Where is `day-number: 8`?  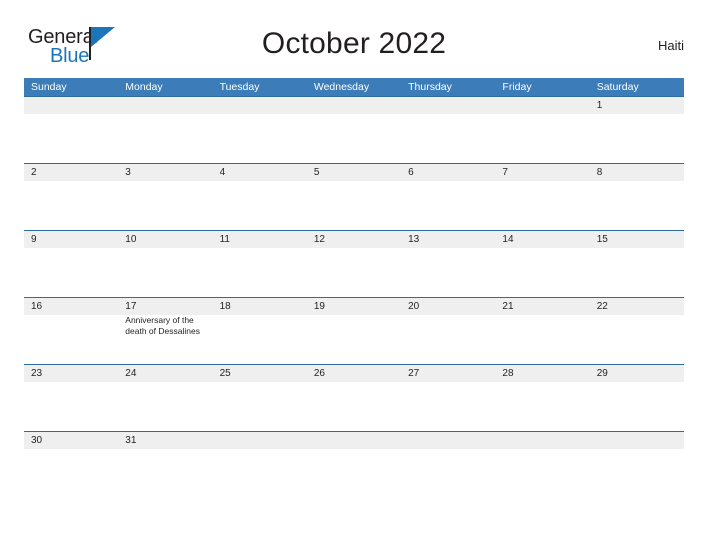 day-number: 8 is located at coordinates (599, 172).